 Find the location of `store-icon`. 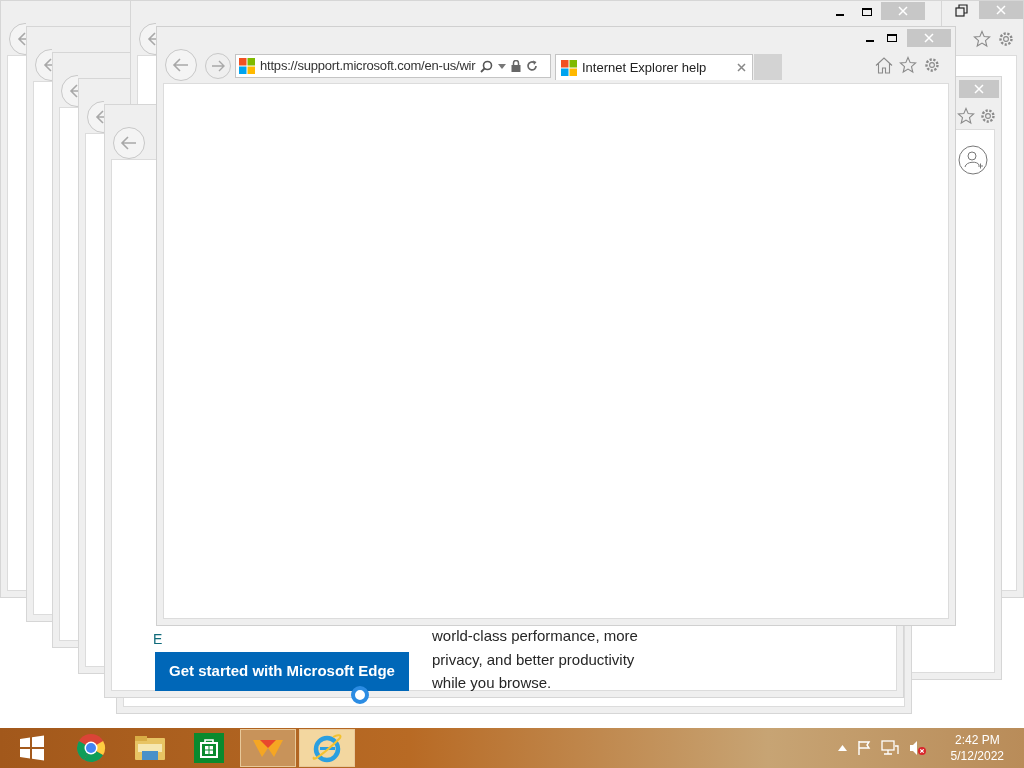

store-icon is located at coordinates (209, 748).